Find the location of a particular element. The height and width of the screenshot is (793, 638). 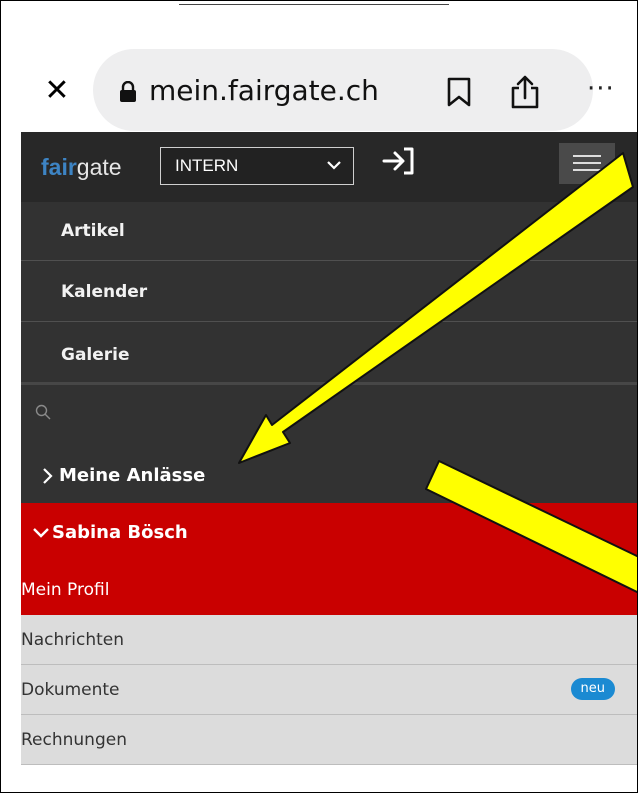

more-icon: ··· is located at coordinates (607, 91).